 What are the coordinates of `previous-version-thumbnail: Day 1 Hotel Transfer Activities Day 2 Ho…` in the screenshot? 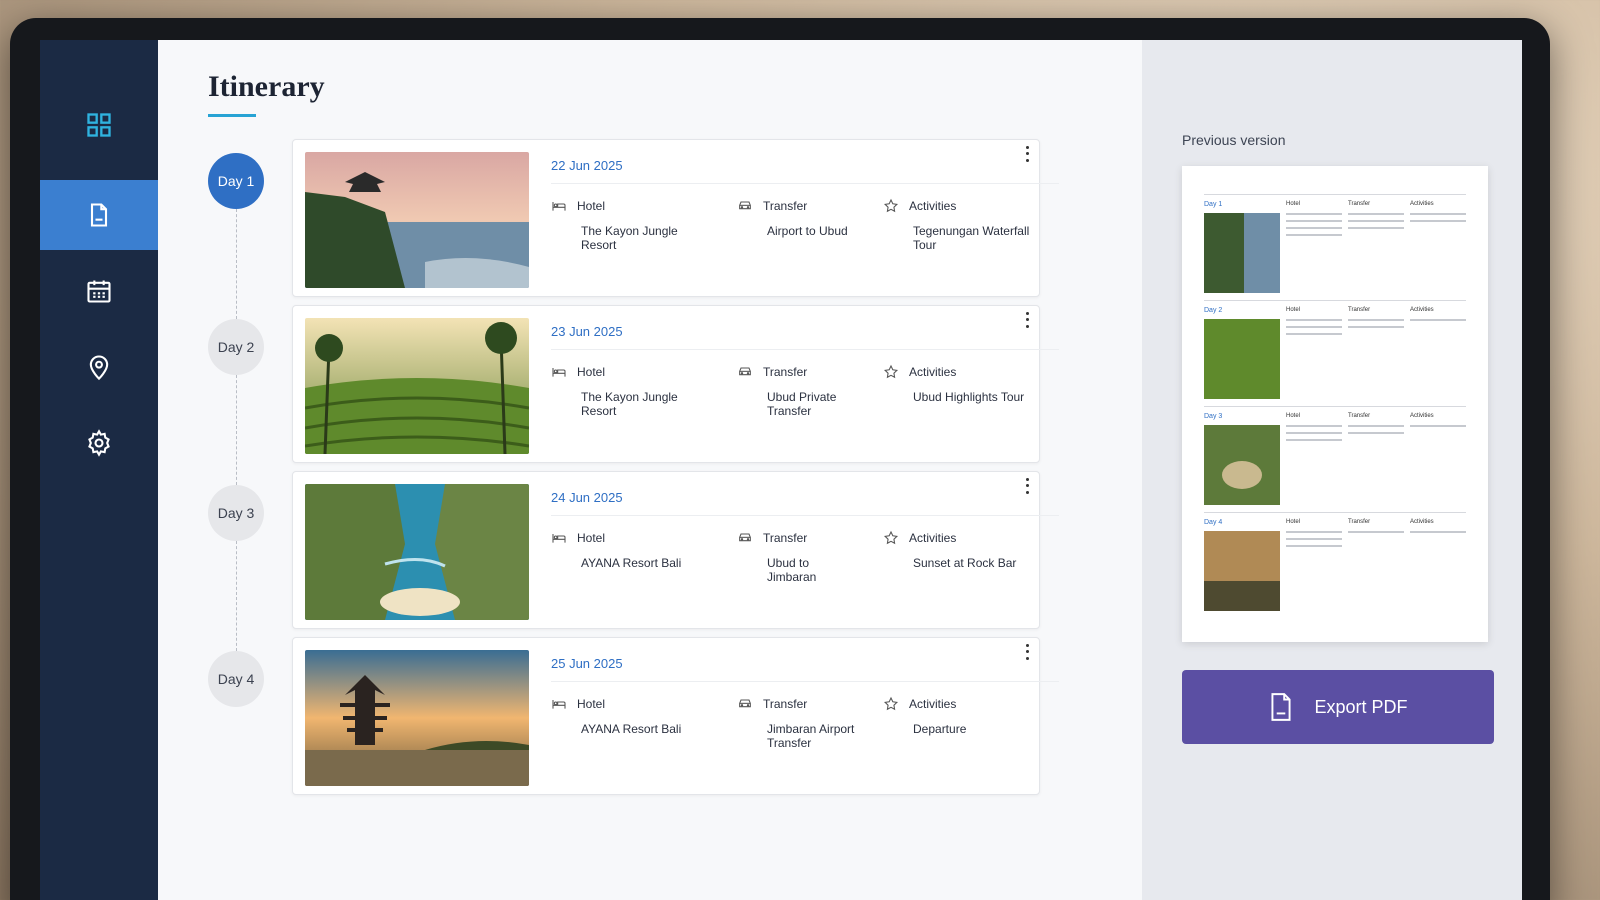 It's located at (1335, 404).